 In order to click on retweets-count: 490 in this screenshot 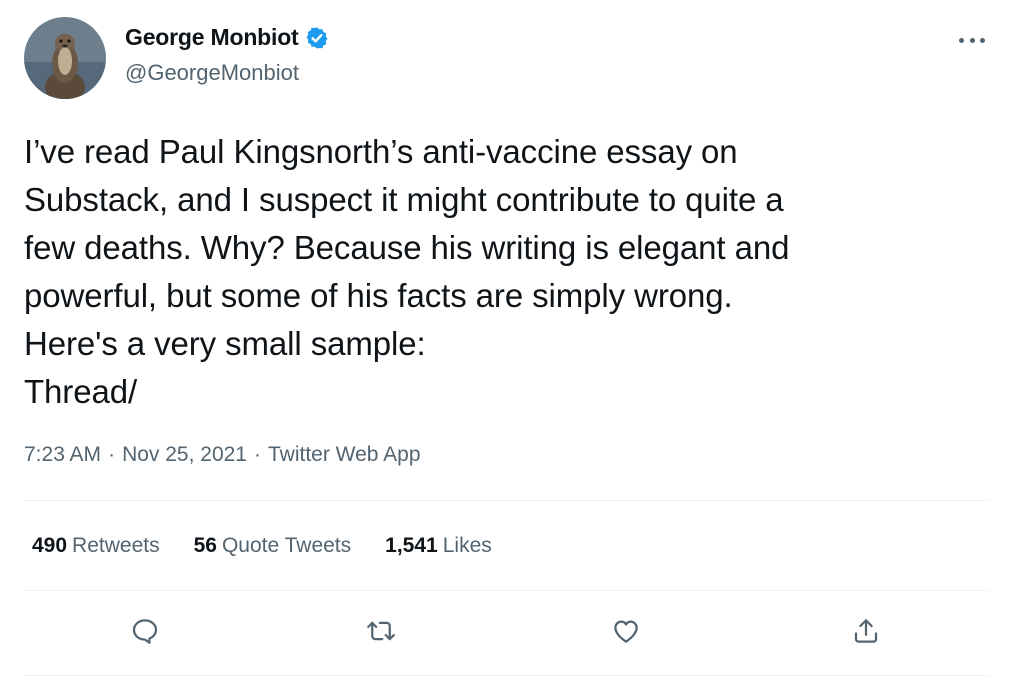, I will do `click(50, 545)`.